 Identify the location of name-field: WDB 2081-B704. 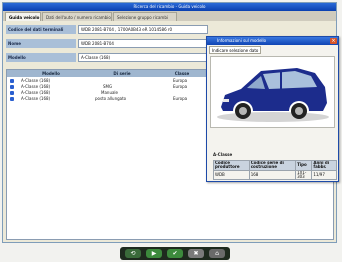
(143, 43).